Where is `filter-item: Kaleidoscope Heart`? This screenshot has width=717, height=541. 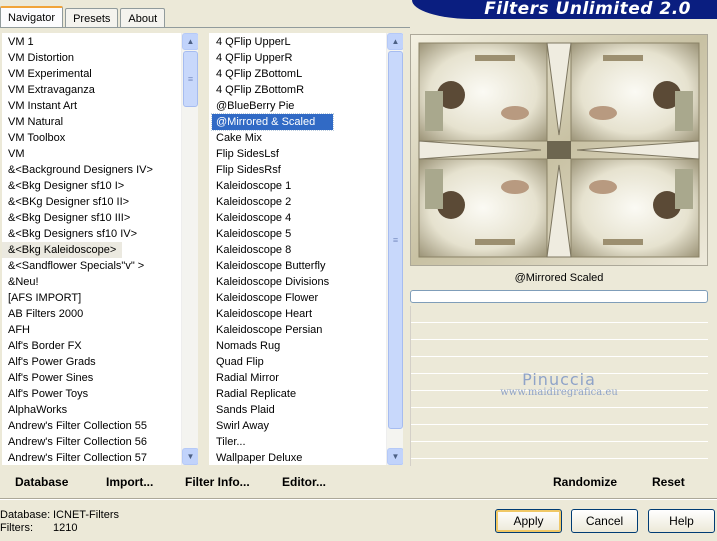 filter-item: Kaleidoscope Heart is located at coordinates (272, 314).